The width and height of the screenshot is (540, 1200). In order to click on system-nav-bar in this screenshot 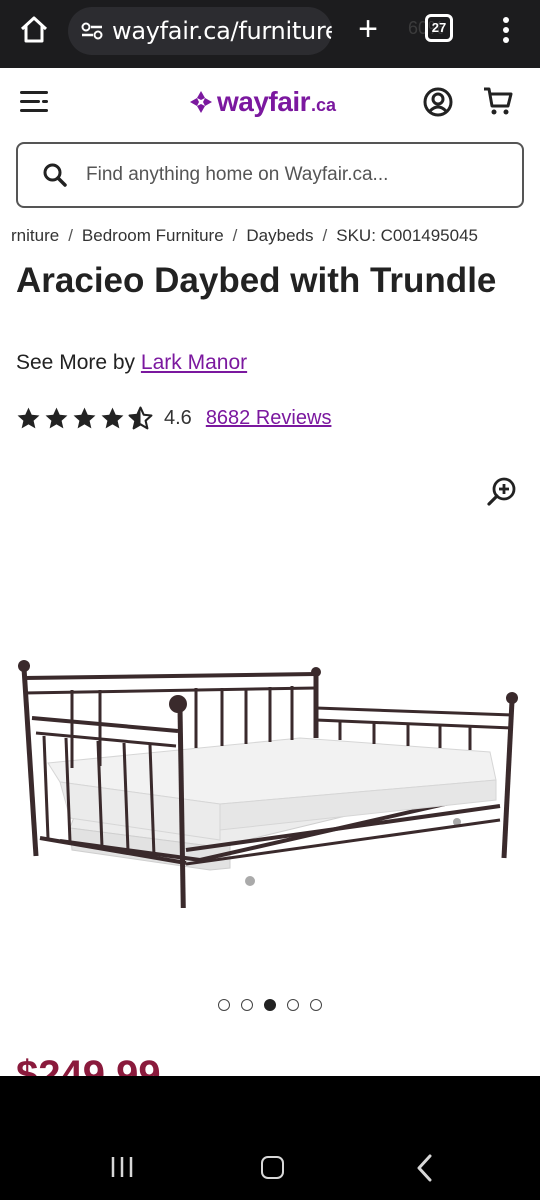, I will do `click(270, 1138)`.